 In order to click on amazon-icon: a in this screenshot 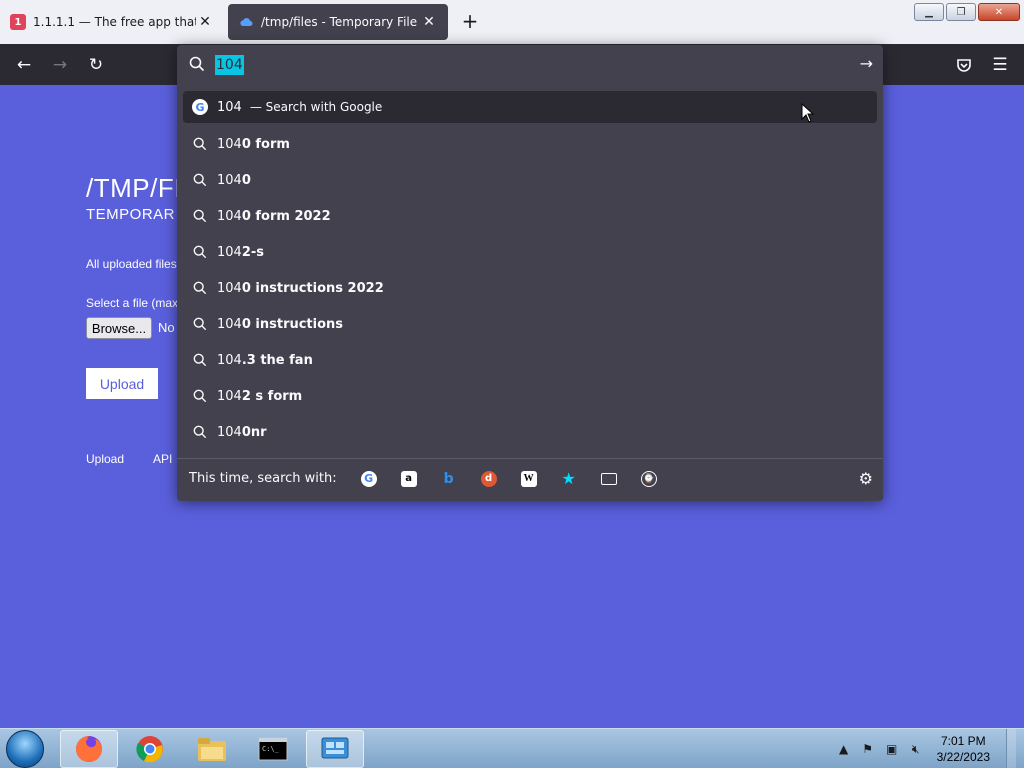, I will do `click(409, 479)`.